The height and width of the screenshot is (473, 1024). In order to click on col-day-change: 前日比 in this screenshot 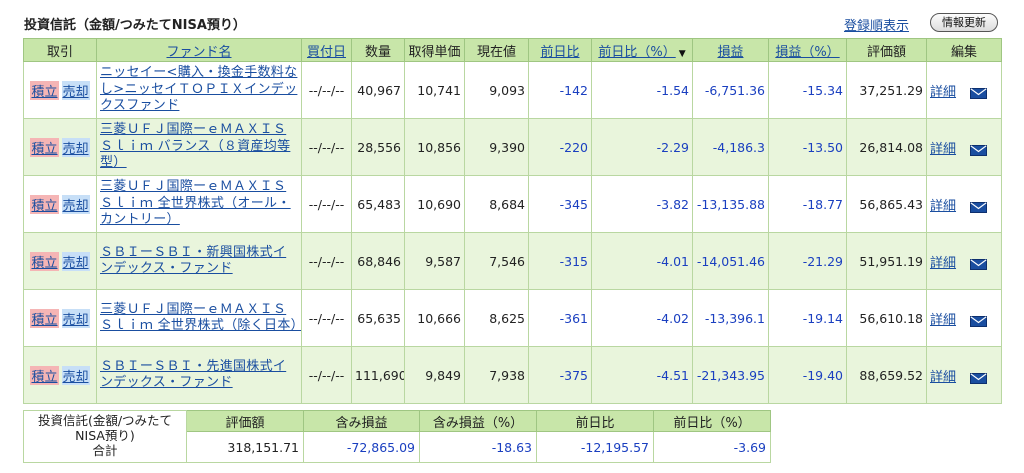, I will do `click(560, 50)`.